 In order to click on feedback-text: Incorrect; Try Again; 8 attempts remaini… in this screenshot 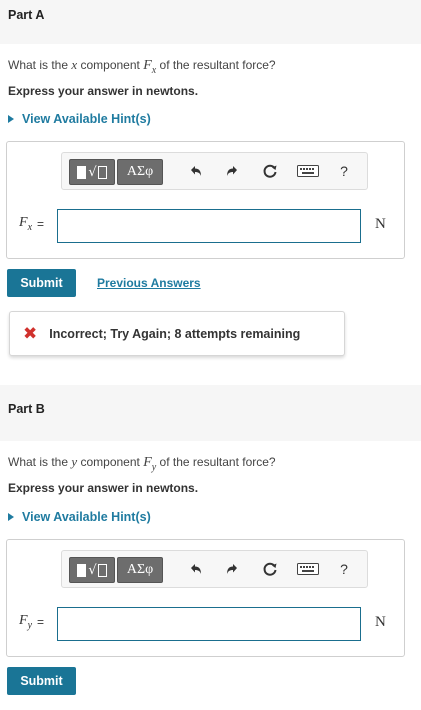, I will do `click(175, 333)`.